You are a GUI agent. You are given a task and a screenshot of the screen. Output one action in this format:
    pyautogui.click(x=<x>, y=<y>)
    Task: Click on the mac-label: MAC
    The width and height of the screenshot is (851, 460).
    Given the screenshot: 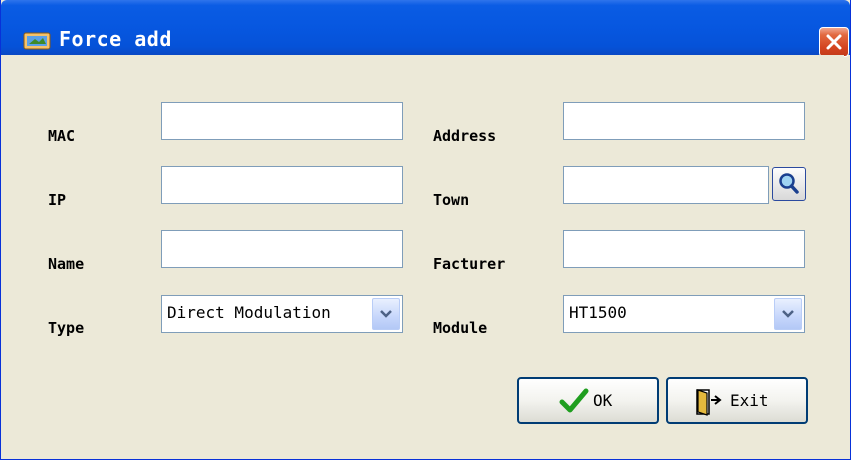 What is the action you would take?
    pyautogui.click(x=62, y=136)
    